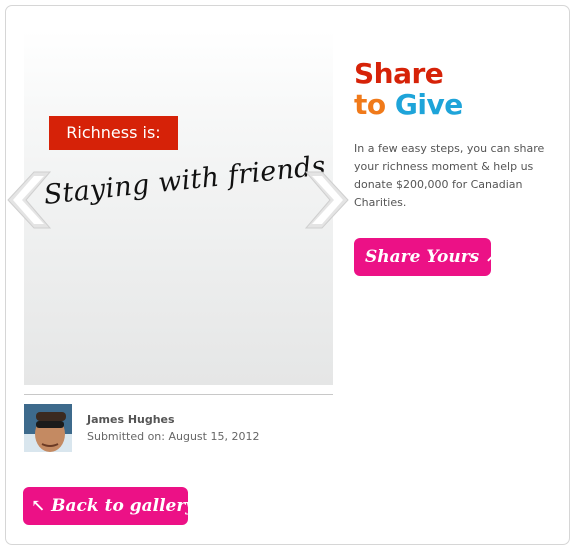 This screenshot has width=575, height=550. What do you see at coordinates (492, 257) in the screenshot?
I see `arrow-up-right-icon: ↗` at bounding box center [492, 257].